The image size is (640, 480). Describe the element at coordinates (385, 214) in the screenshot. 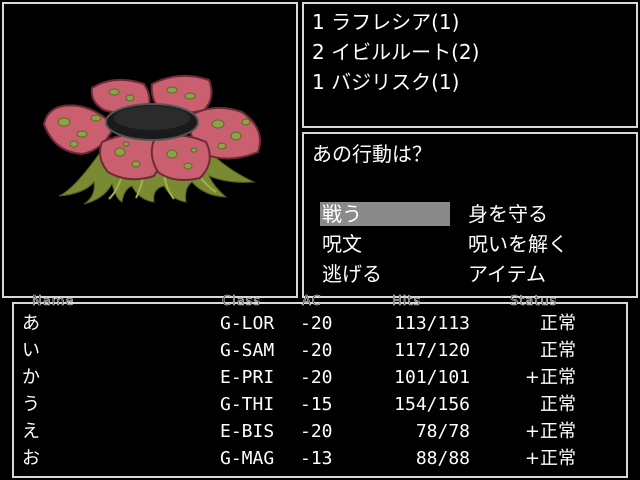

I see `command-fight: 戦う` at that location.